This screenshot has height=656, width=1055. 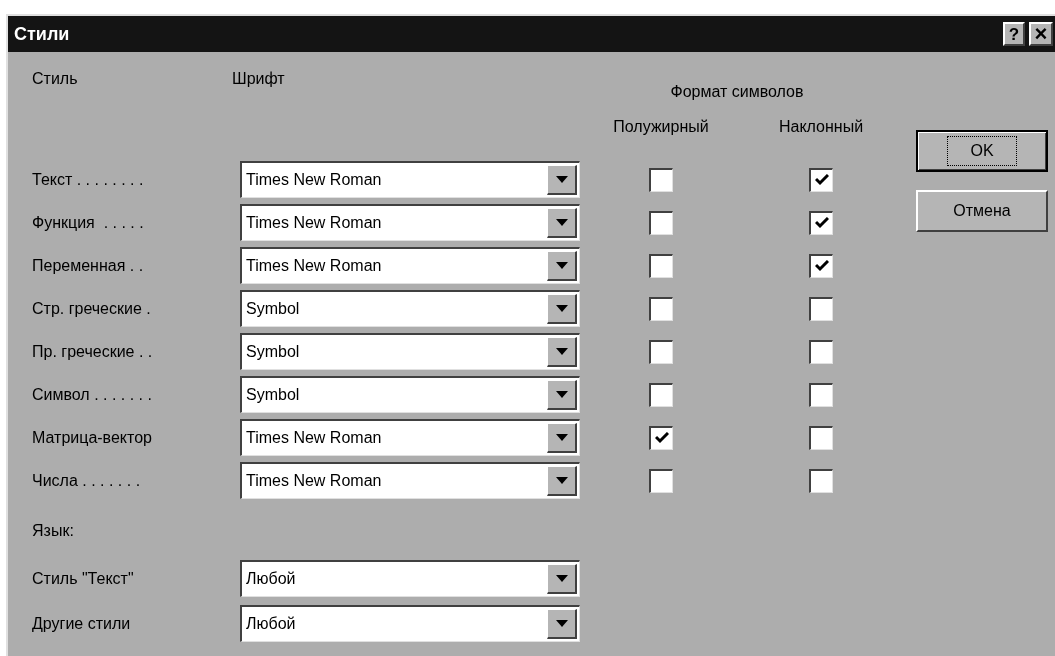 I want to click on style-label: Текст . . . . . . . ., so click(x=88, y=179).